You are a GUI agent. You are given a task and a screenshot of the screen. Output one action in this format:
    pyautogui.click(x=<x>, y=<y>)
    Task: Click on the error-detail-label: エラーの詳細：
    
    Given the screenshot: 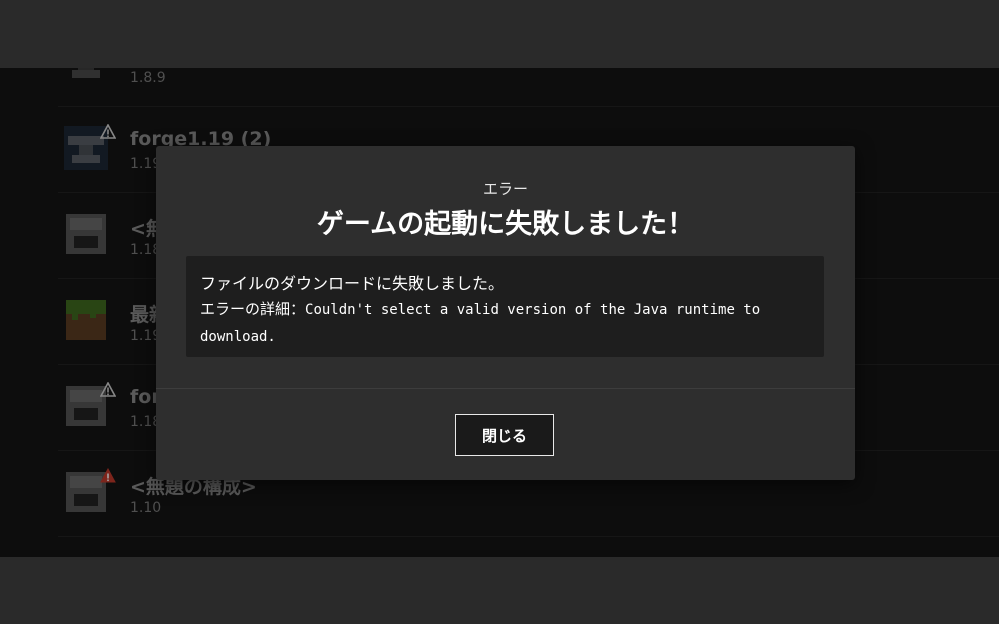 What is the action you would take?
    pyautogui.click(x=253, y=309)
    